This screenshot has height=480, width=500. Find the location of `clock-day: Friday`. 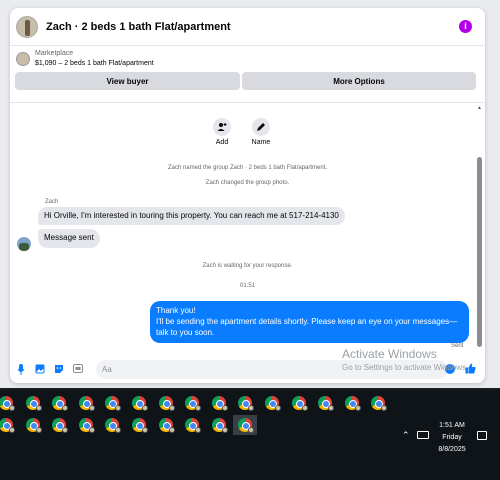

clock-day: Friday is located at coordinates (452, 437).